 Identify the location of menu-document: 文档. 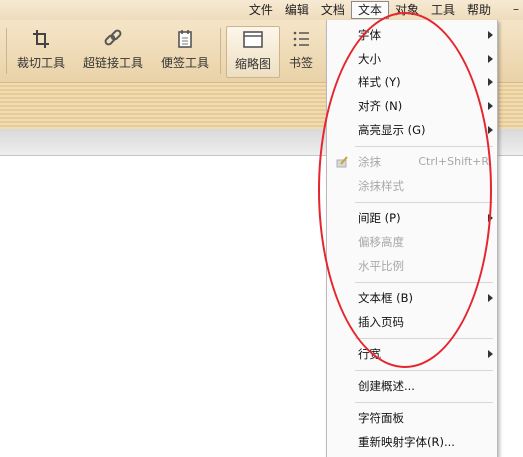
(333, 10).